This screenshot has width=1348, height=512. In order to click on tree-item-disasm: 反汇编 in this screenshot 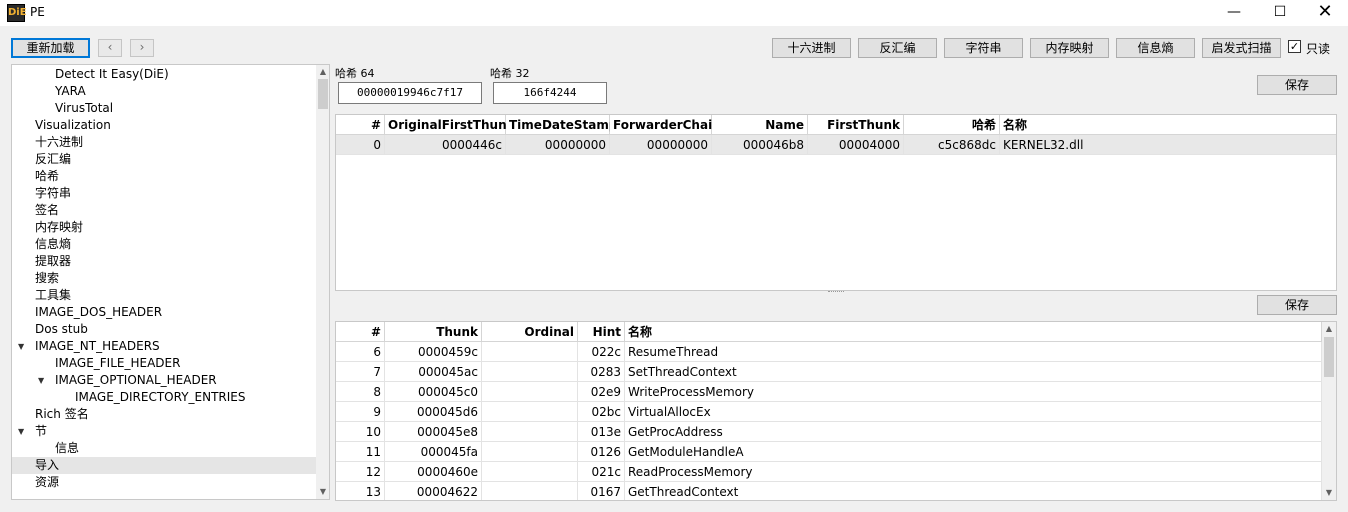, I will do `click(53, 159)`.